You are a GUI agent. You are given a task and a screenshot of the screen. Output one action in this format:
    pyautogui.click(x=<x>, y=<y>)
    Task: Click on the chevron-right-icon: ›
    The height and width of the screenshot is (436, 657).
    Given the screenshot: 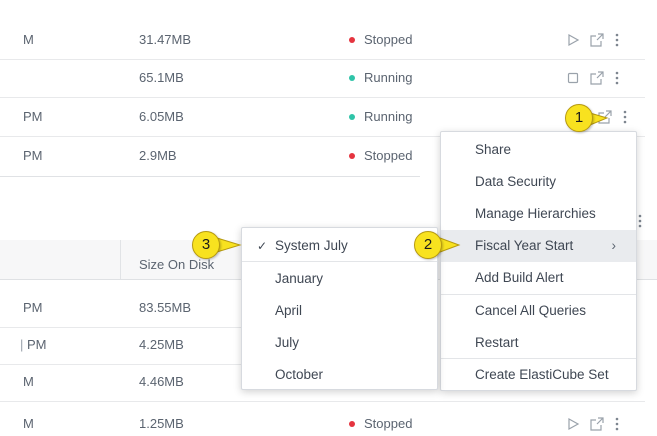 What is the action you would take?
    pyautogui.click(x=614, y=245)
    